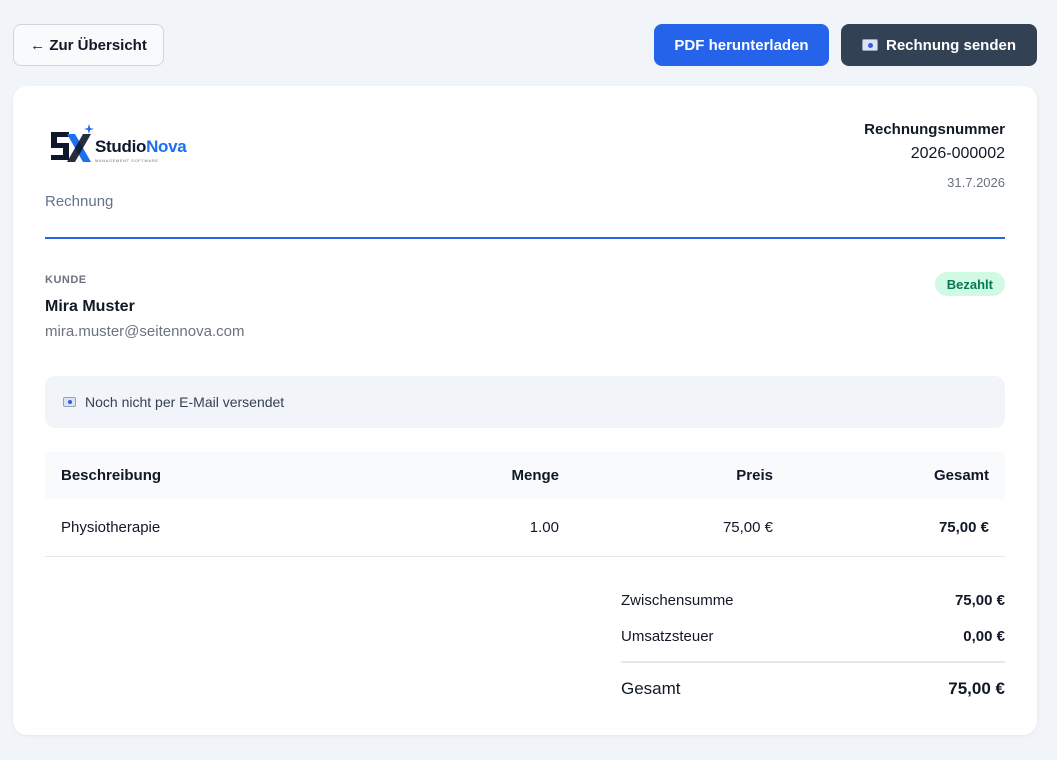  Describe the element at coordinates (682, 528) in the screenshot. I see `item-price: 75,00 €` at that location.